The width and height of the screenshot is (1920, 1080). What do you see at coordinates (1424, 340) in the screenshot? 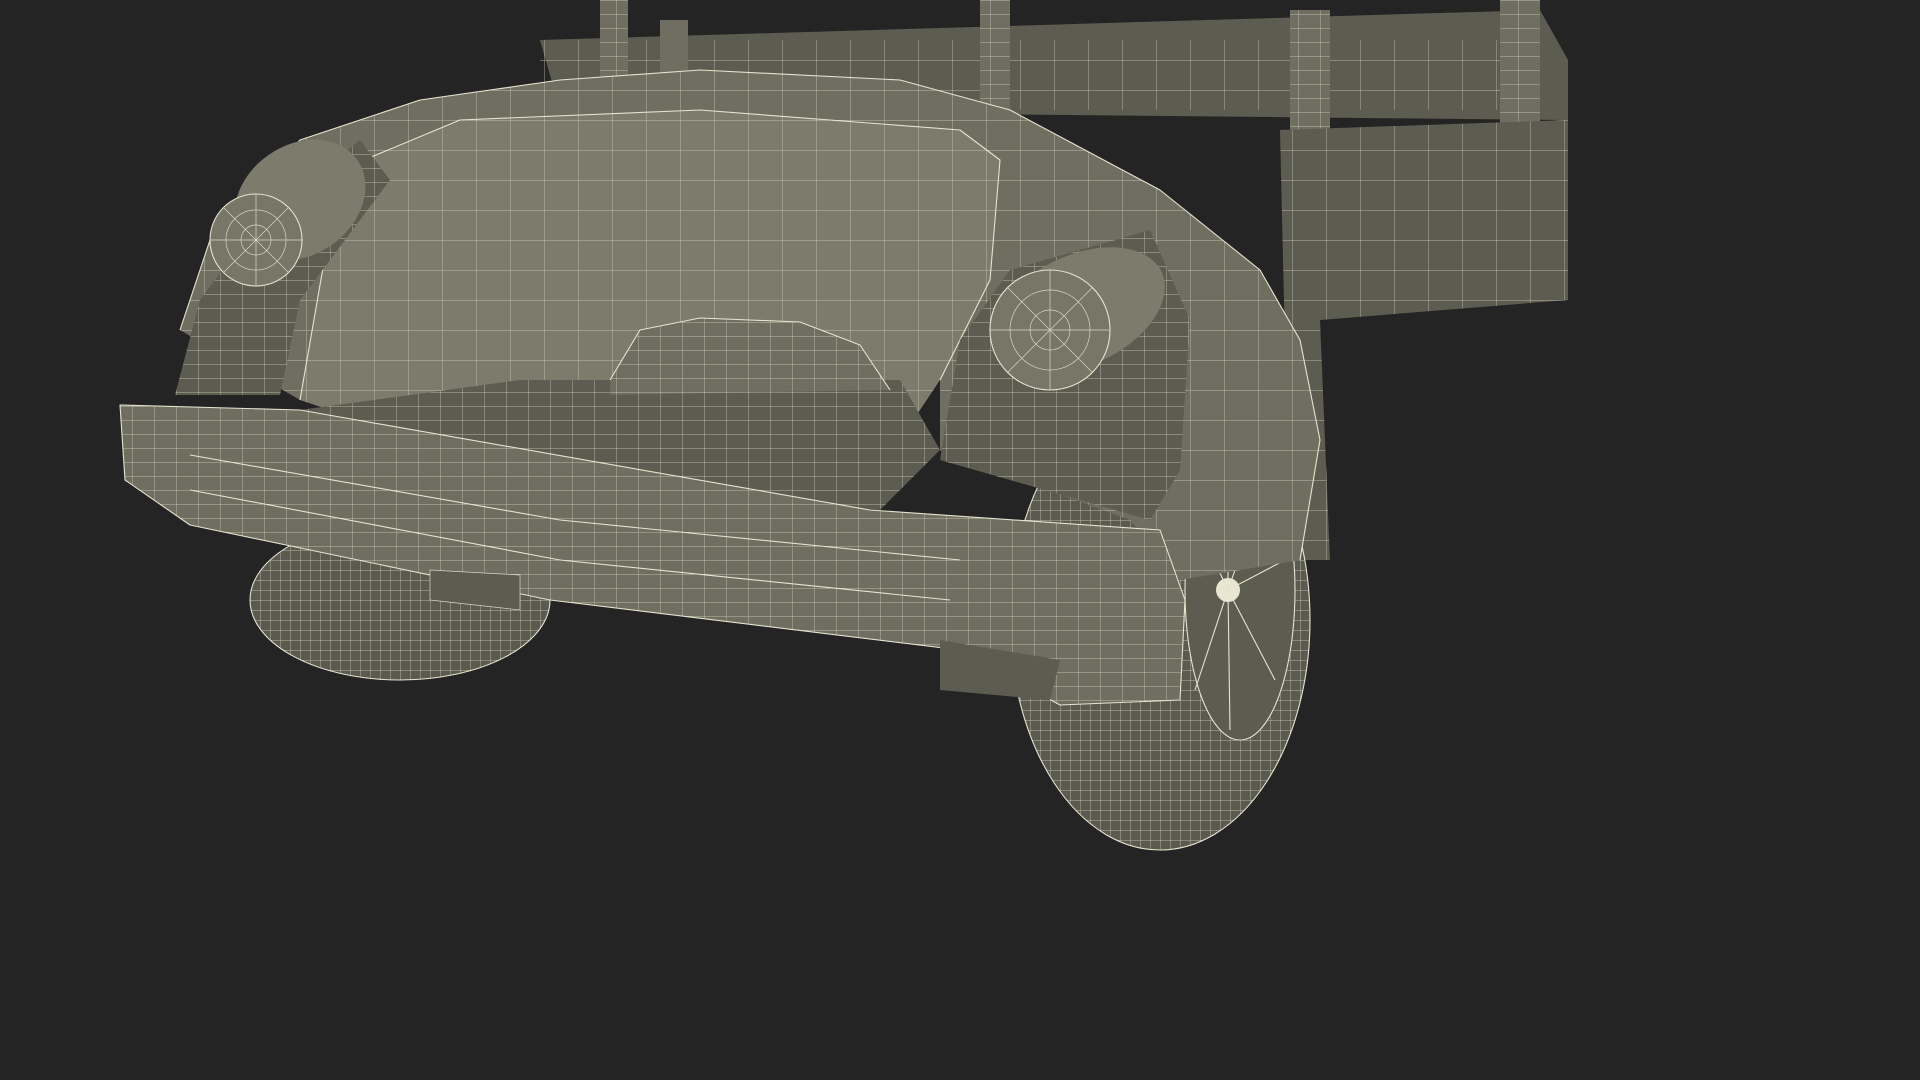
I see `side-body-panel` at bounding box center [1424, 340].